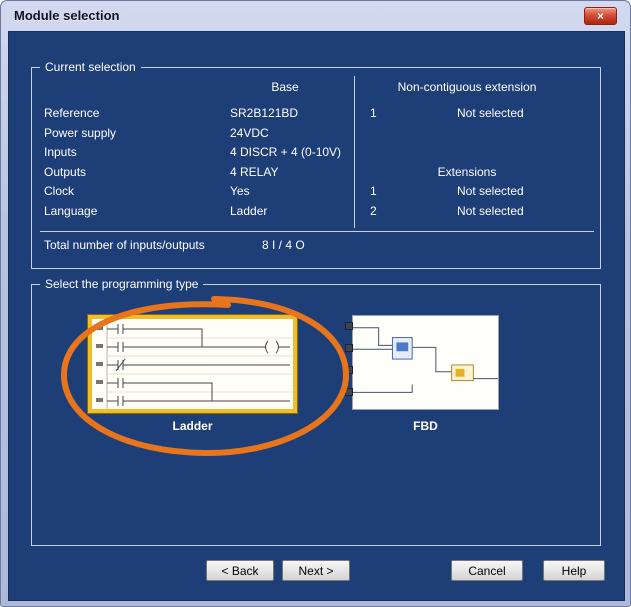 This screenshot has width=631, height=607. I want to click on extension-2-index: 2, so click(373, 211).